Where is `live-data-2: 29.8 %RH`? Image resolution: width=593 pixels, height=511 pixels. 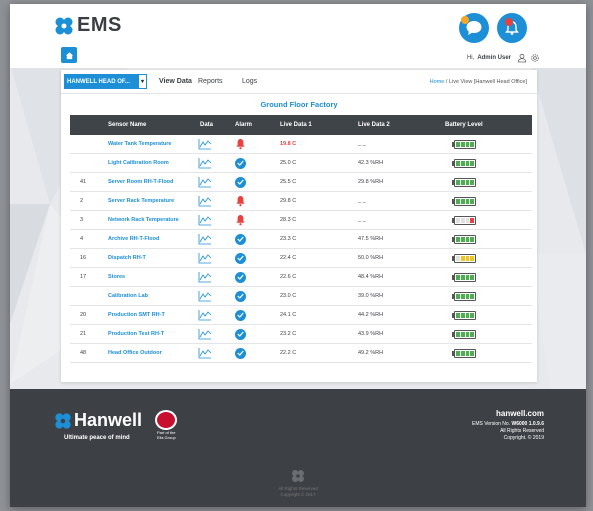 live-data-2: 29.8 %RH is located at coordinates (371, 182).